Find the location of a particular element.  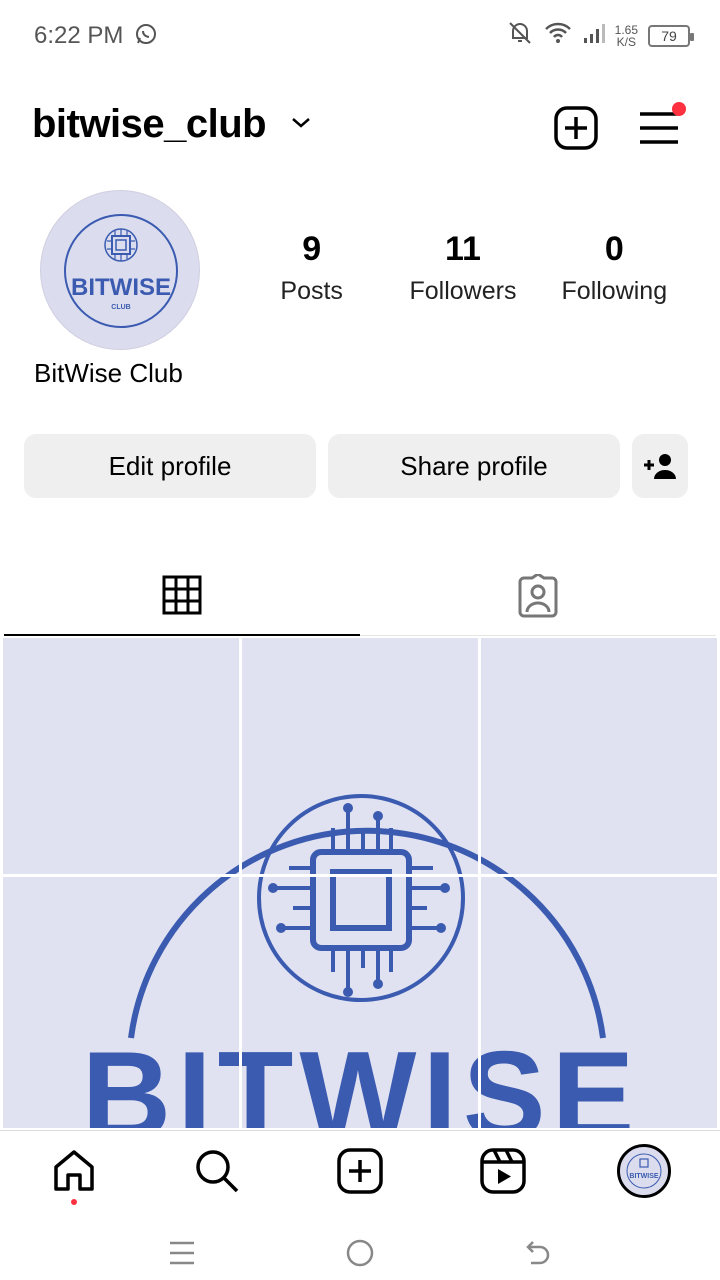

recents-icon is located at coordinates (182, 1253).